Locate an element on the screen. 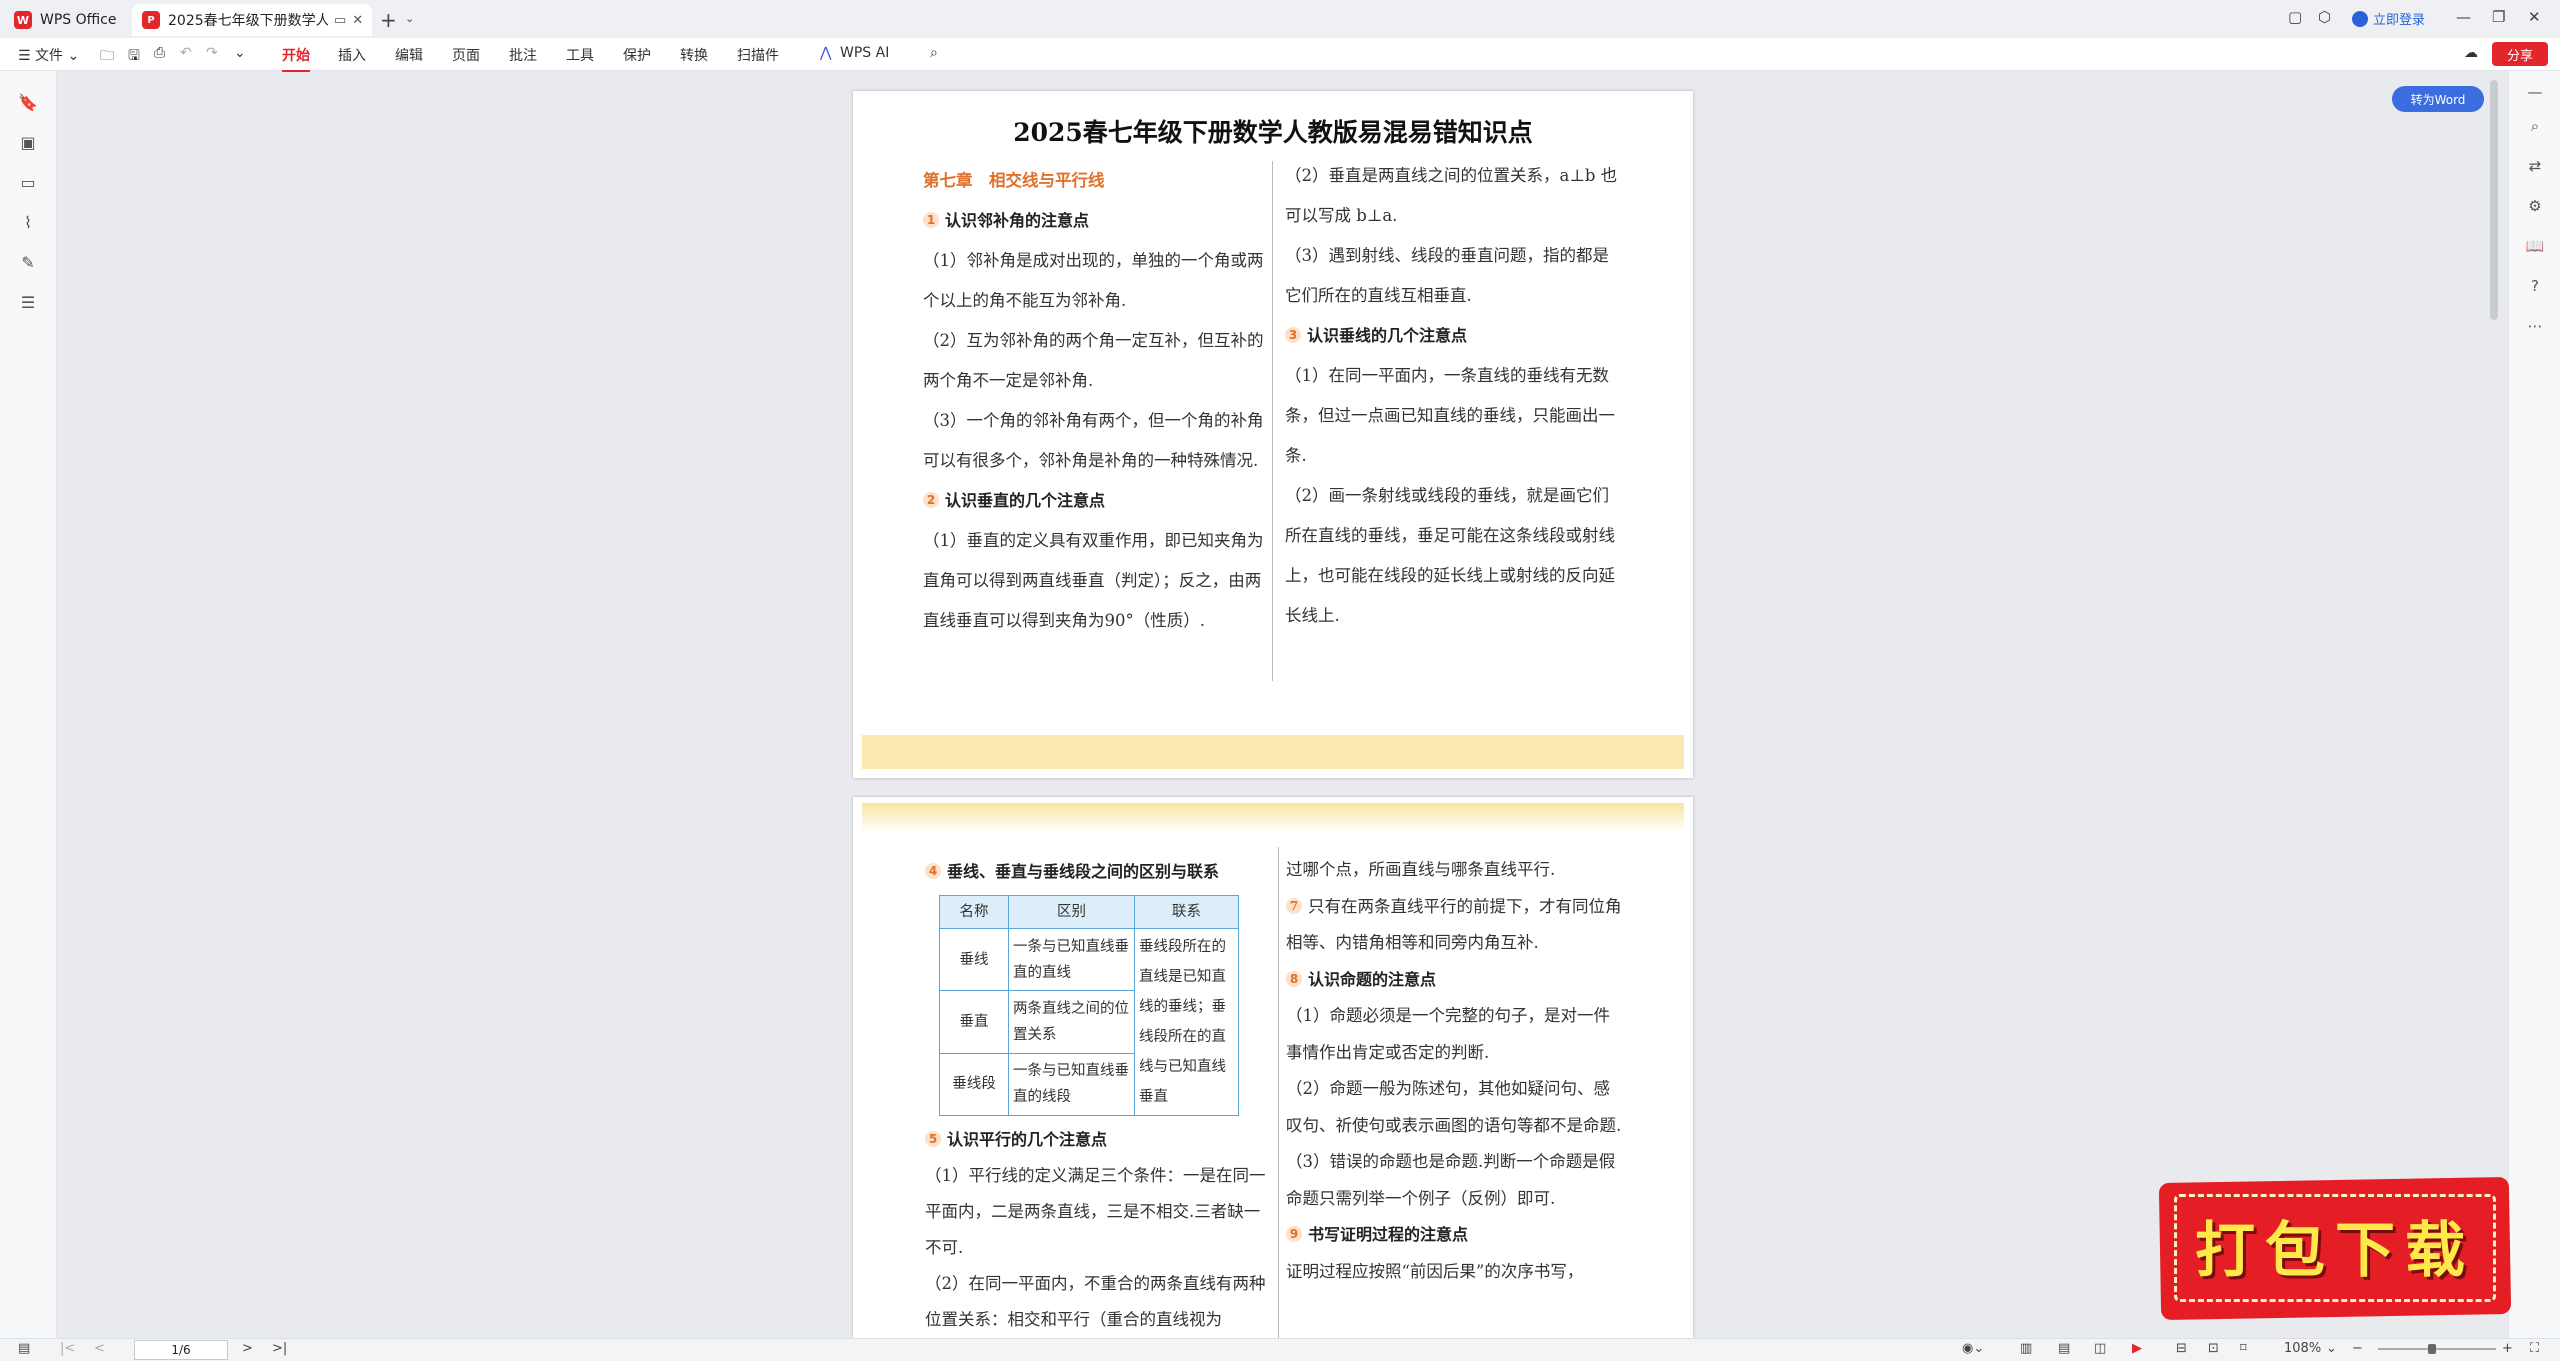  close-window-icon: ✕ is located at coordinates (2534, 17).